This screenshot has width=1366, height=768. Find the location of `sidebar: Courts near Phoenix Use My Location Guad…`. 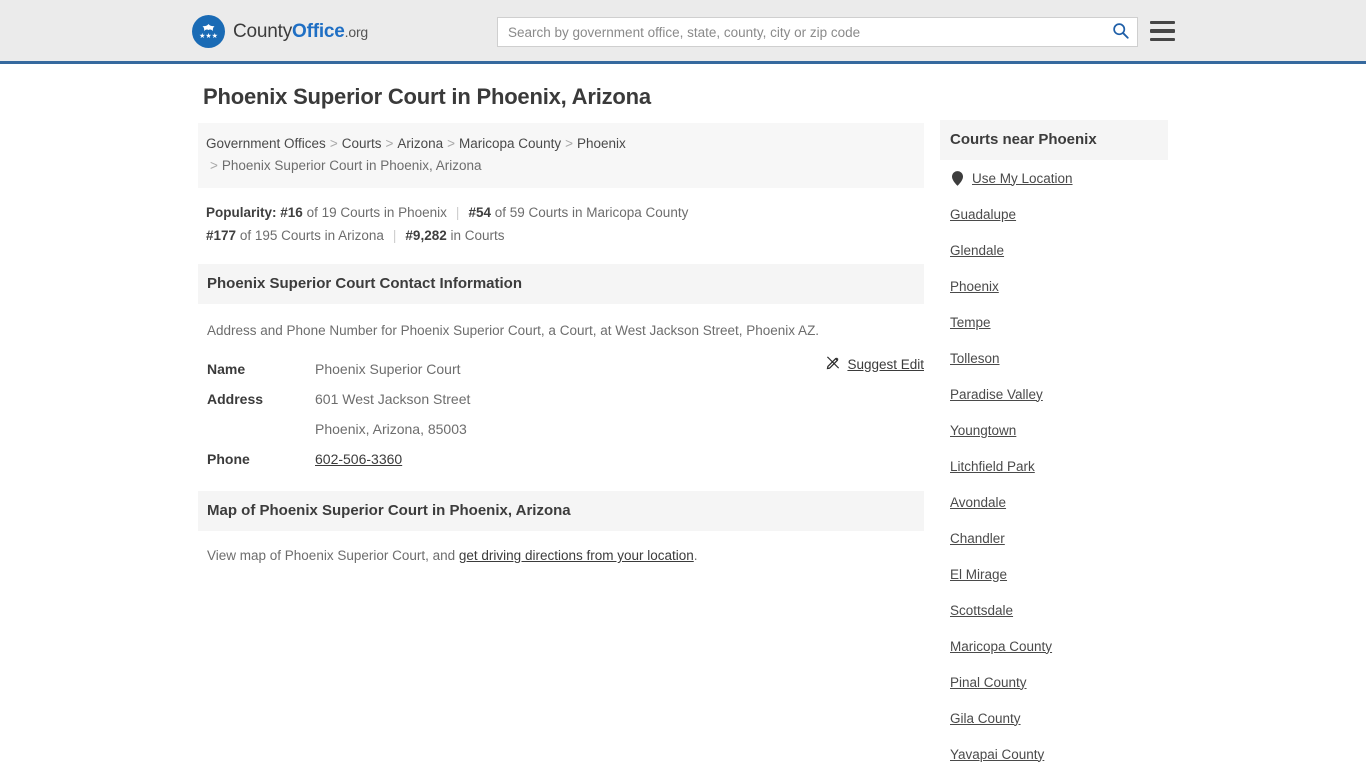

sidebar: Courts near Phoenix Use My Location Guad… is located at coordinates (1054, 444).